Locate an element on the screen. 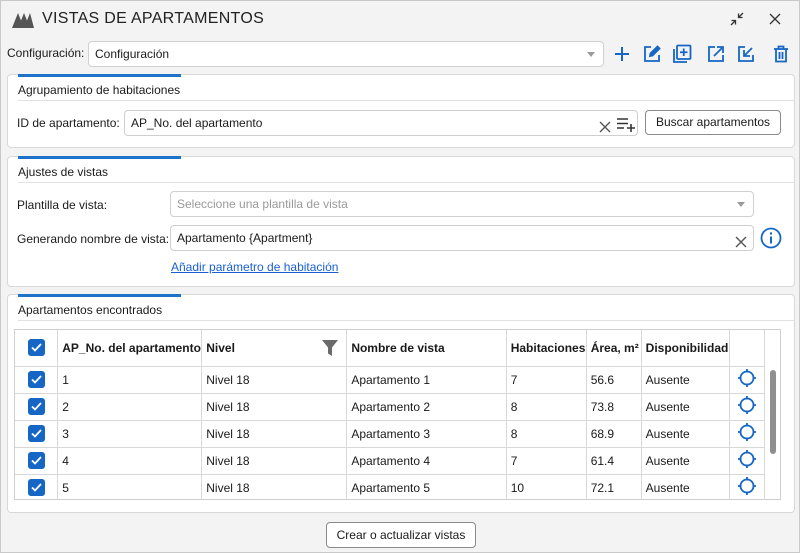 Image resolution: width=800 pixels, height=553 pixels. clear-id-button is located at coordinates (605, 129).